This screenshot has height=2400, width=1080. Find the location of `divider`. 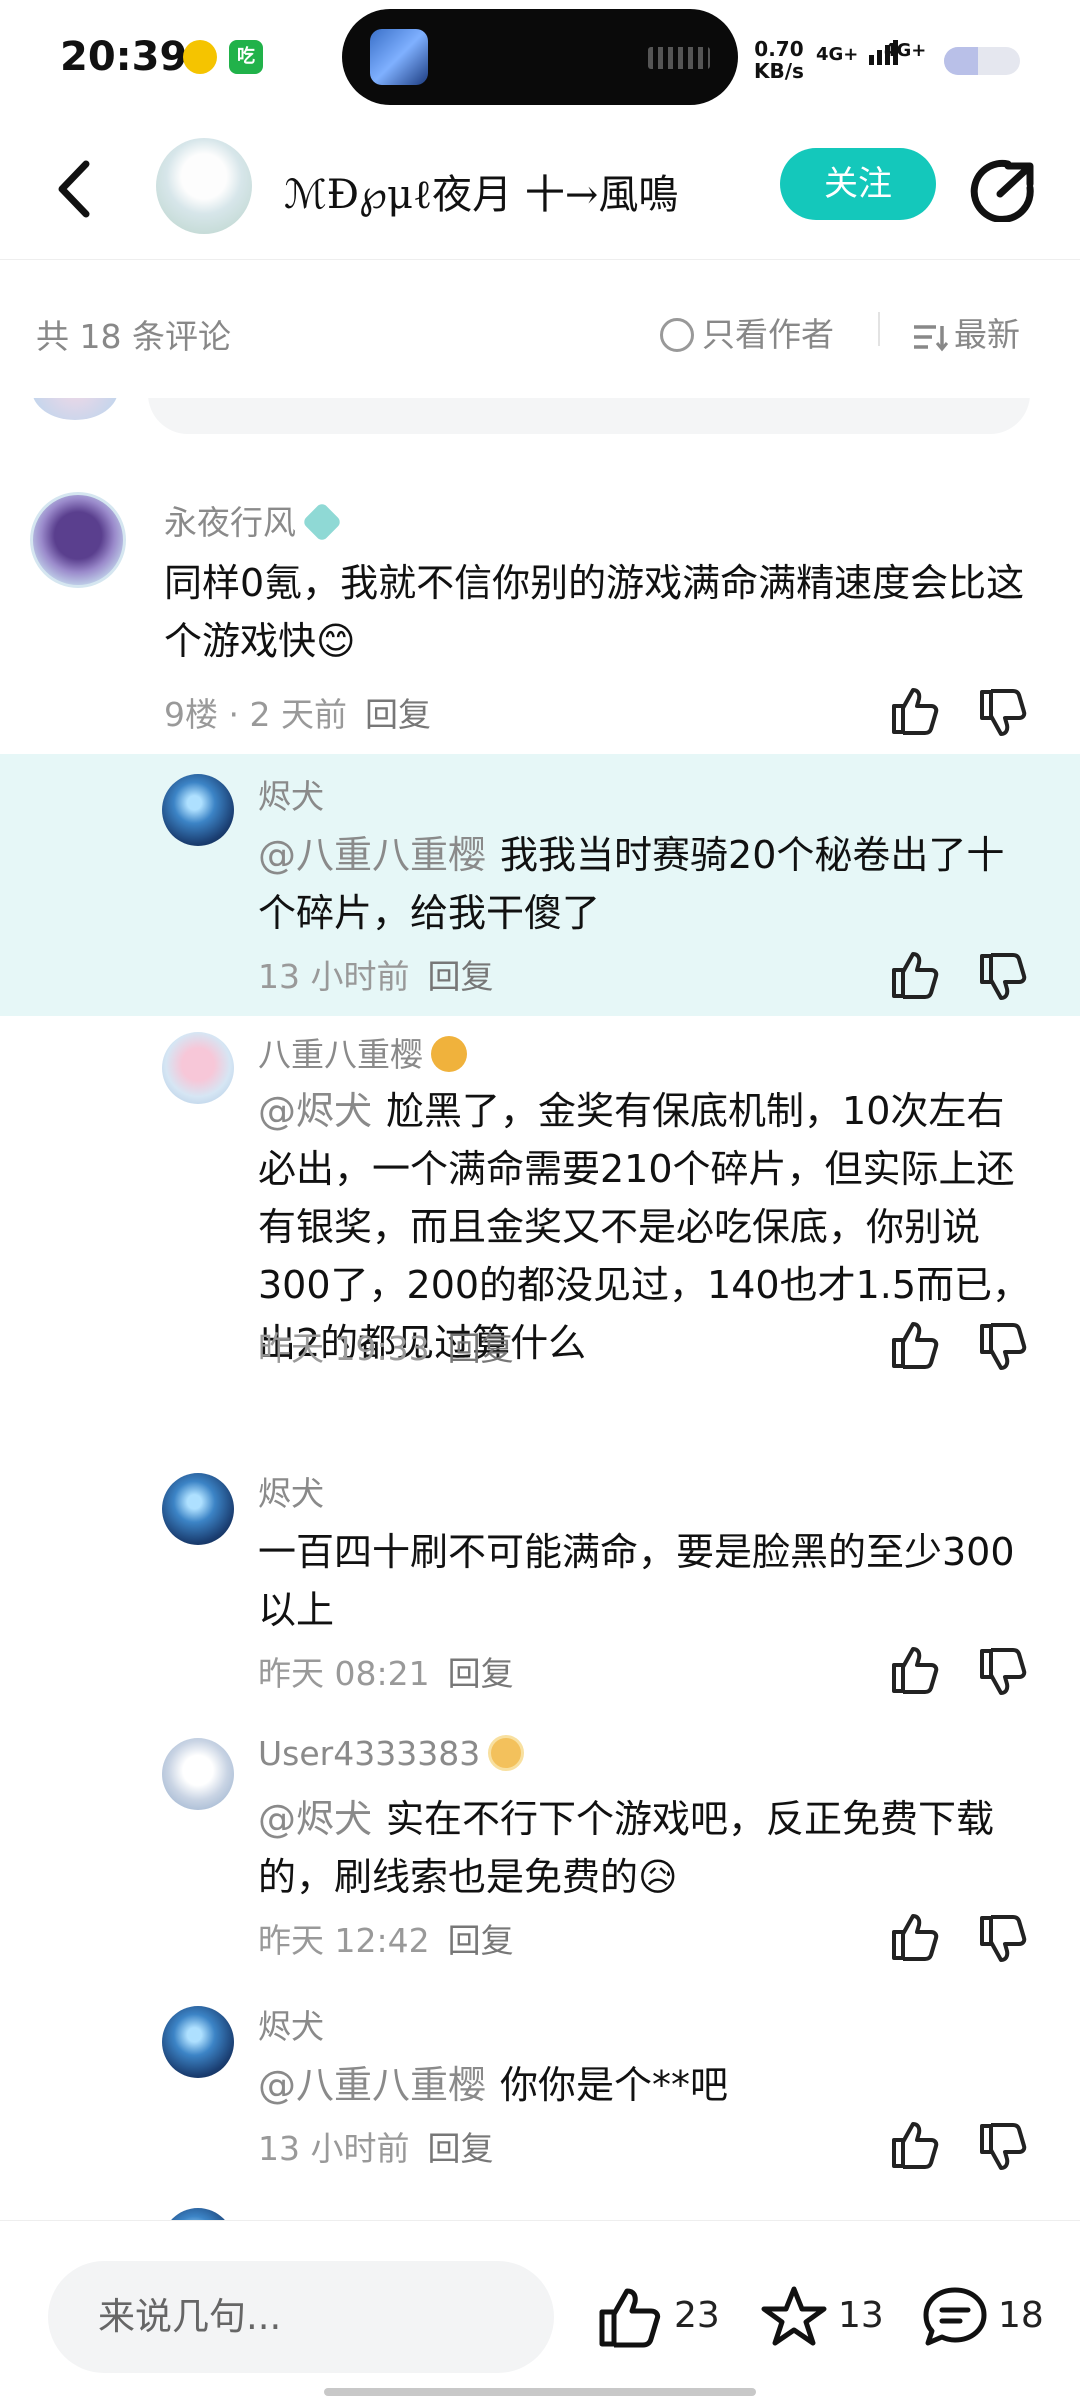

divider is located at coordinates (879, 329).